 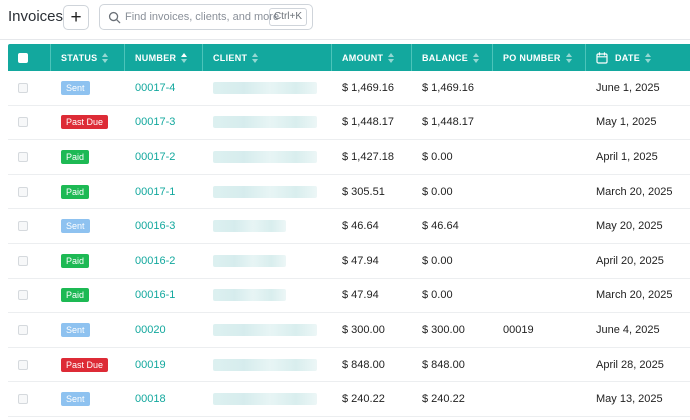 What do you see at coordinates (155, 226) in the screenshot?
I see `invoice-number-link: 00016-3` at bounding box center [155, 226].